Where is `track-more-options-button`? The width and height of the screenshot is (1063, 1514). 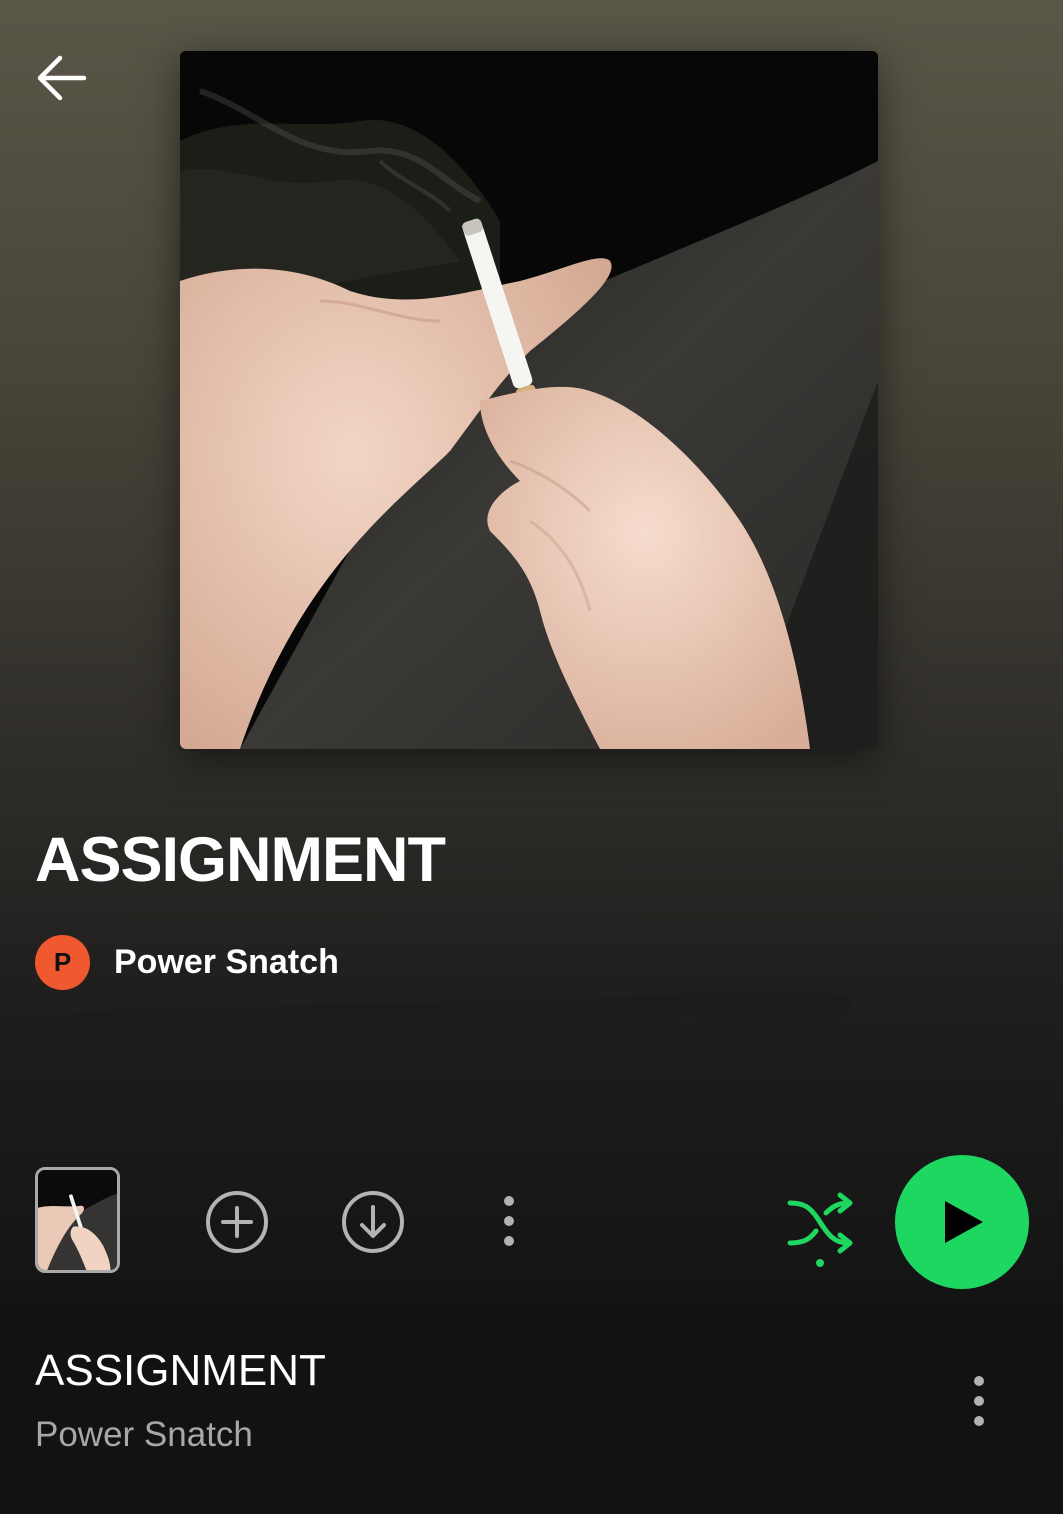 track-more-options-button is located at coordinates (979, 1401).